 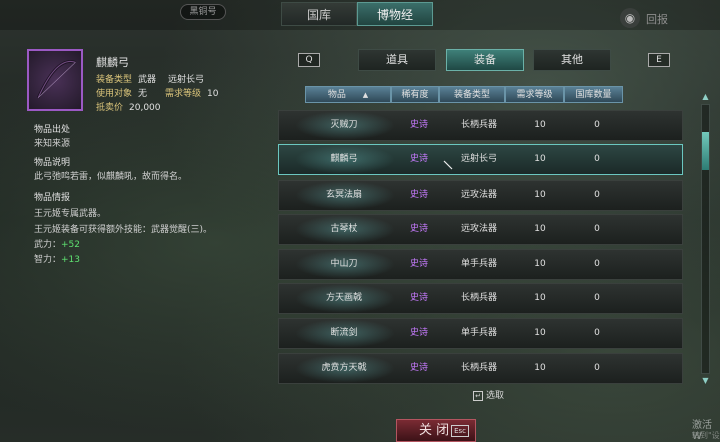 What do you see at coordinates (52, 198) in the screenshot?
I see `info-title: 物品情报` at bounding box center [52, 198].